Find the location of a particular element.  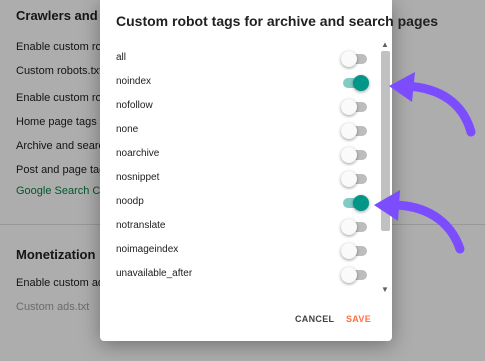

tag-label: none is located at coordinates (127, 129).